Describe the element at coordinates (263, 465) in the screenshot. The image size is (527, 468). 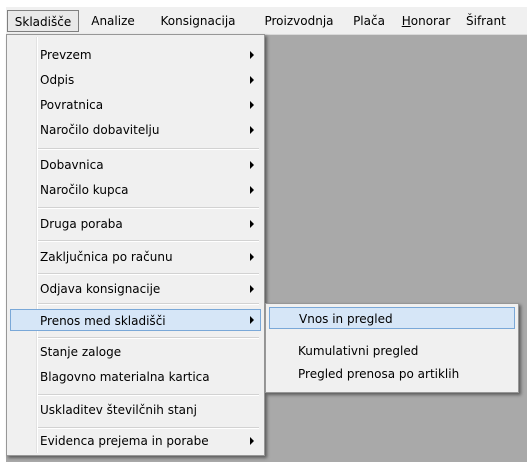
I see `bottom-strip` at that location.